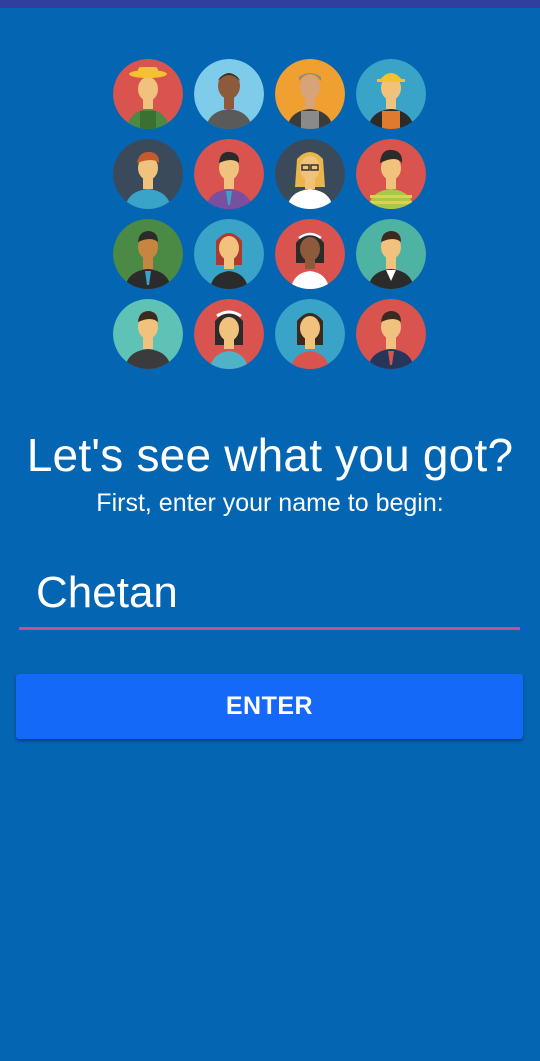 Image resolution: width=540 pixels, height=1061 pixels. What do you see at coordinates (391, 94) in the screenshot?
I see `construction-worker-avatar-icon` at bounding box center [391, 94].